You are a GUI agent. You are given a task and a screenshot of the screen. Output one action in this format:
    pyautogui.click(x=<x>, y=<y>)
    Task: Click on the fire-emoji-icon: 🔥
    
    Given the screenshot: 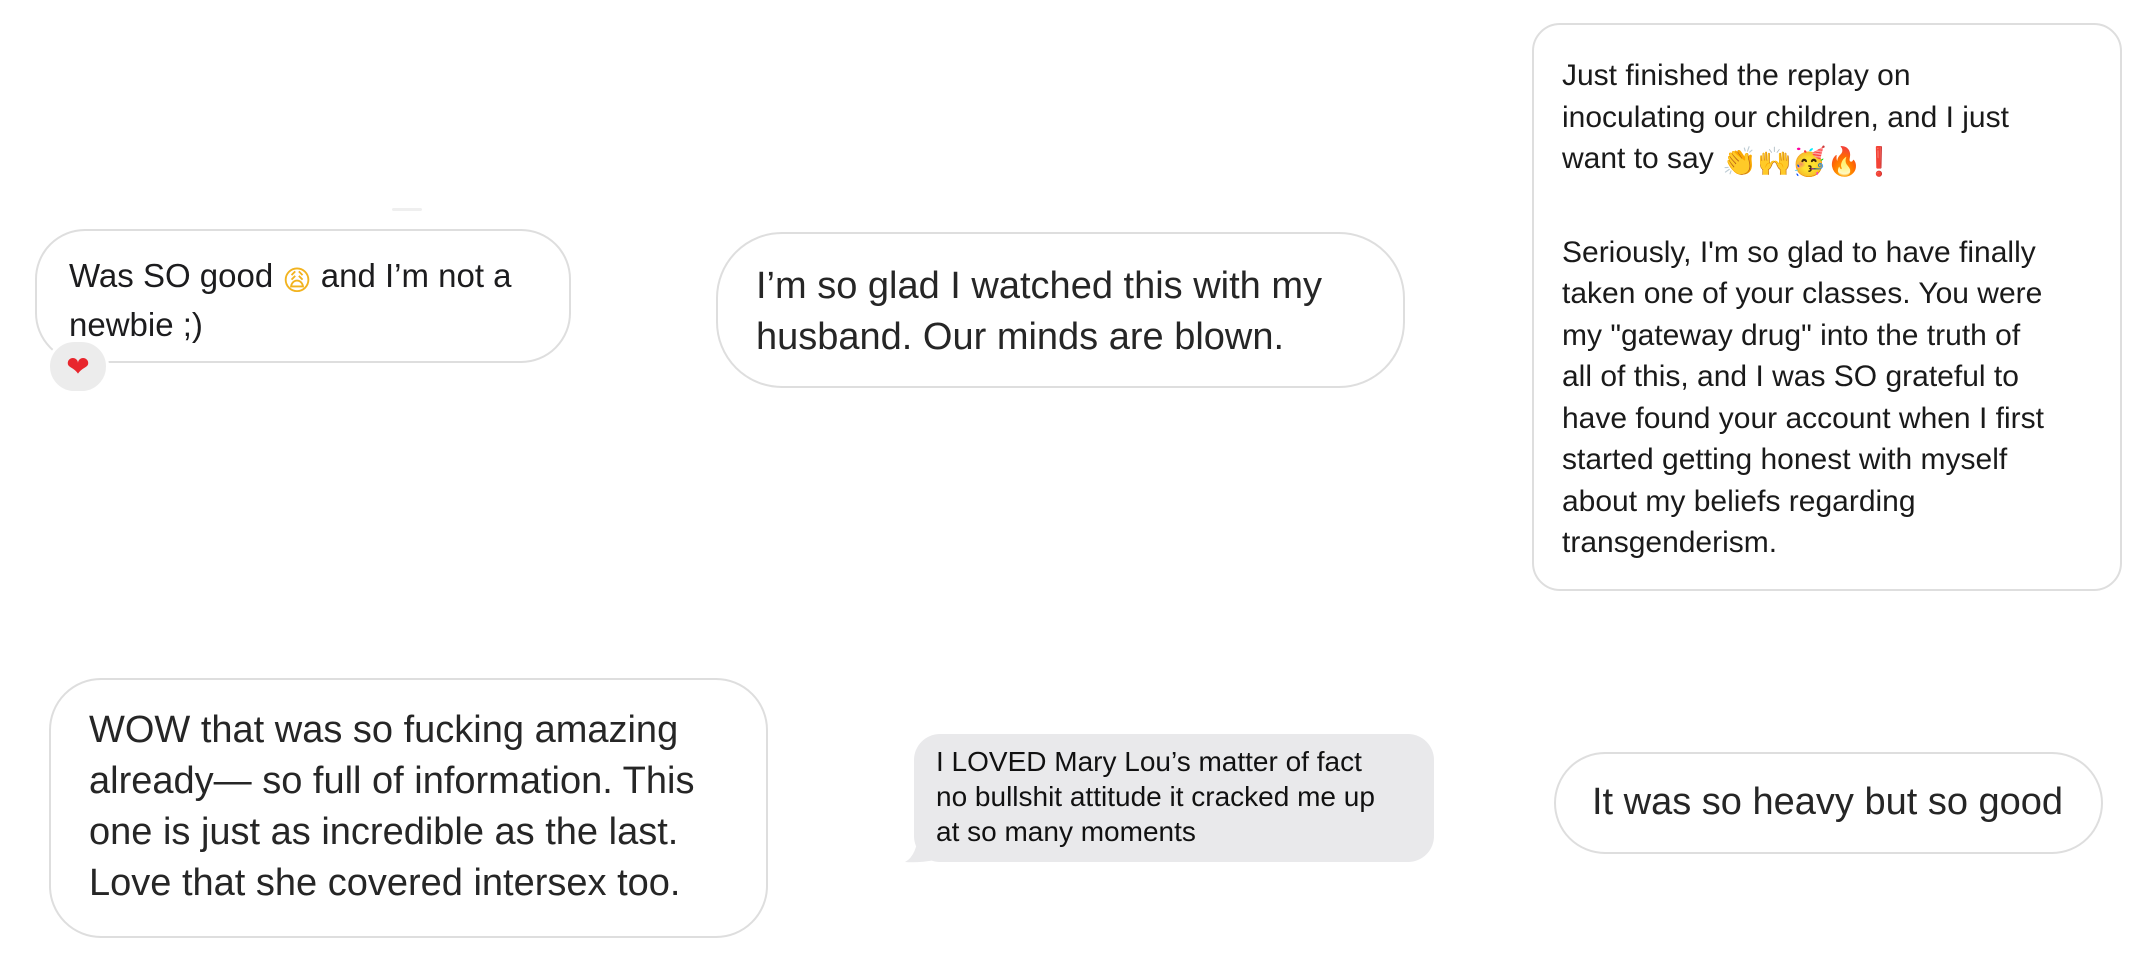 What is the action you would take?
    pyautogui.click(x=1844, y=161)
    